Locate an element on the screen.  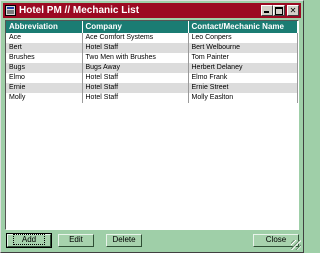
minimize-icon is located at coordinates (267, 10).